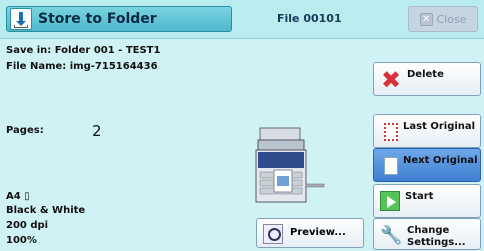 This screenshot has width=484, height=251. What do you see at coordinates (21, 240) in the screenshot?
I see `zoom-text: 100%` at bounding box center [21, 240].